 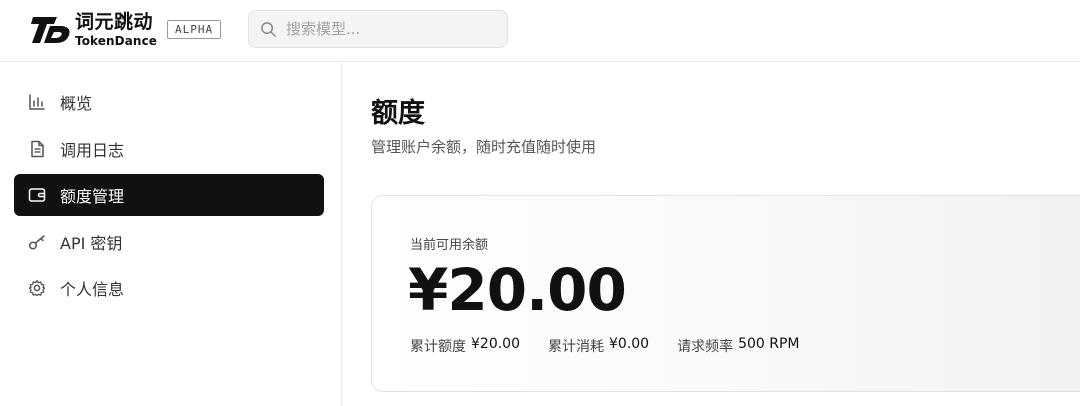 What do you see at coordinates (495, 344) in the screenshot?
I see `stat-value: ¥20.00` at bounding box center [495, 344].